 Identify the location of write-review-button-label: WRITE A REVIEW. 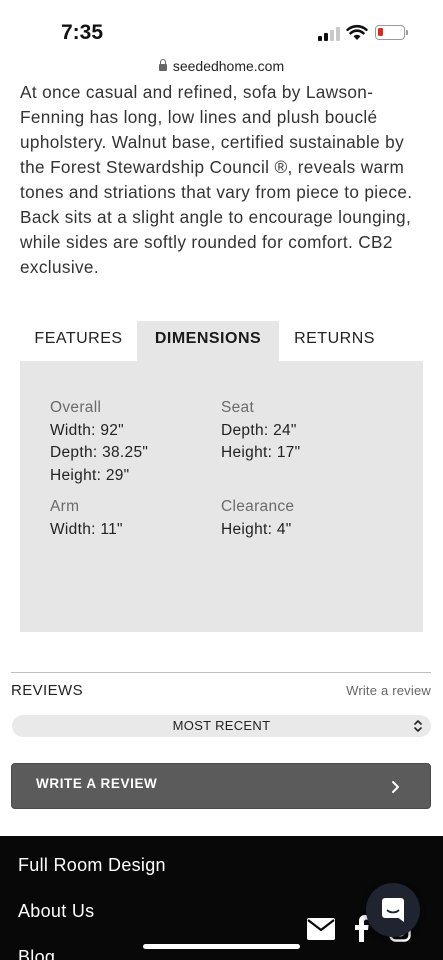
(97, 783).